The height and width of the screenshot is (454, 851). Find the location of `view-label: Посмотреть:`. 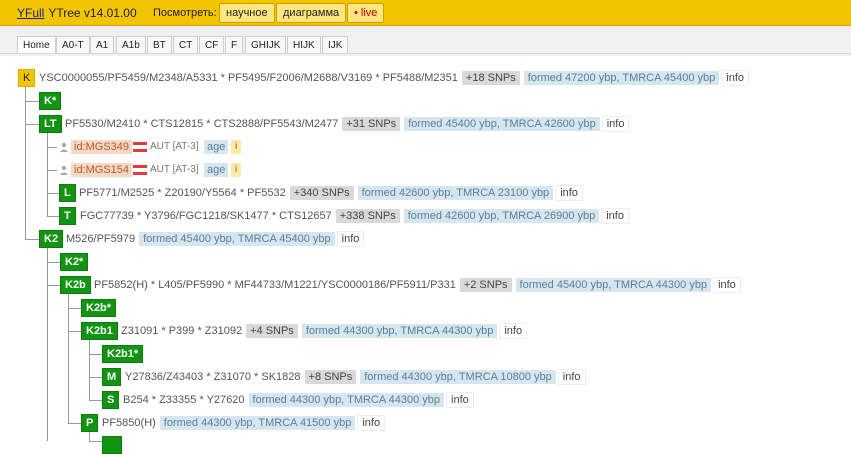

view-label: Посмотреть: is located at coordinates (185, 13).